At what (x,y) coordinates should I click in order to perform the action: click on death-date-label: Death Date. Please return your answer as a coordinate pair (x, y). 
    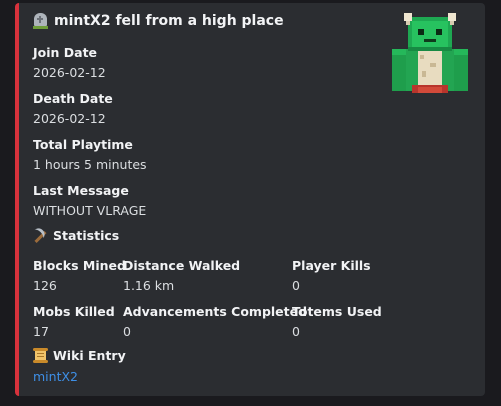
    Looking at the image, I should click on (73, 98).